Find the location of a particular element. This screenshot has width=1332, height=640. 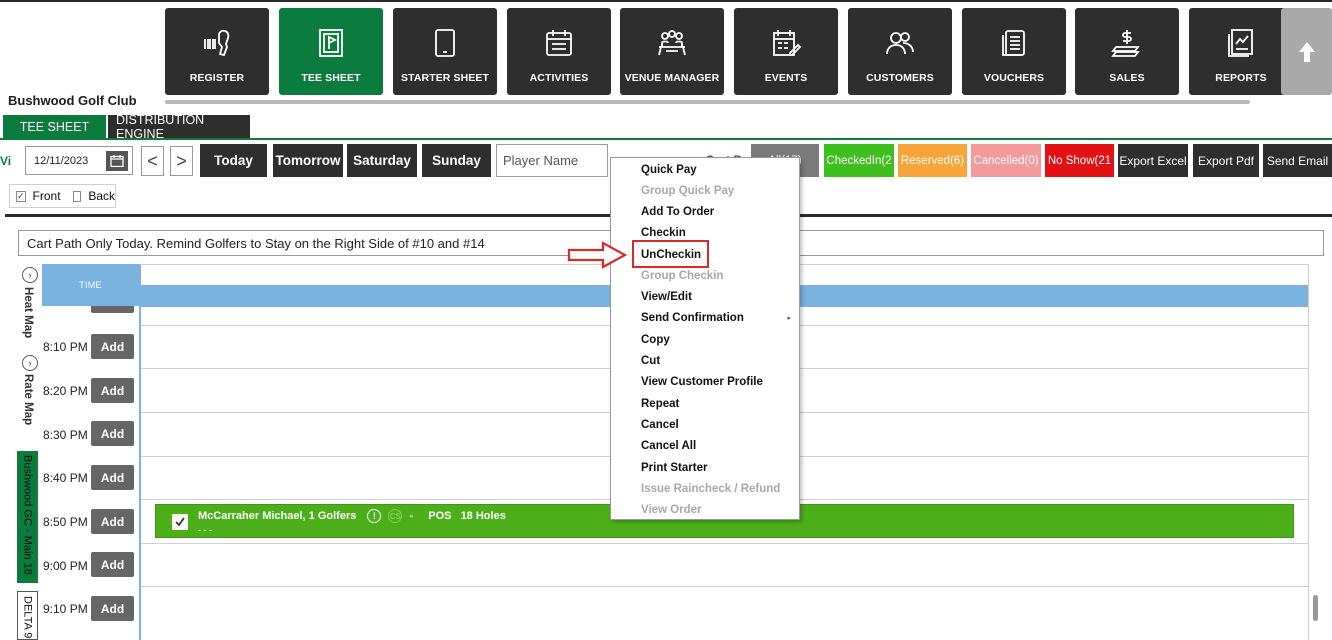

nav-venue-manager-button: VENUE MANAGER is located at coordinates (672, 51).